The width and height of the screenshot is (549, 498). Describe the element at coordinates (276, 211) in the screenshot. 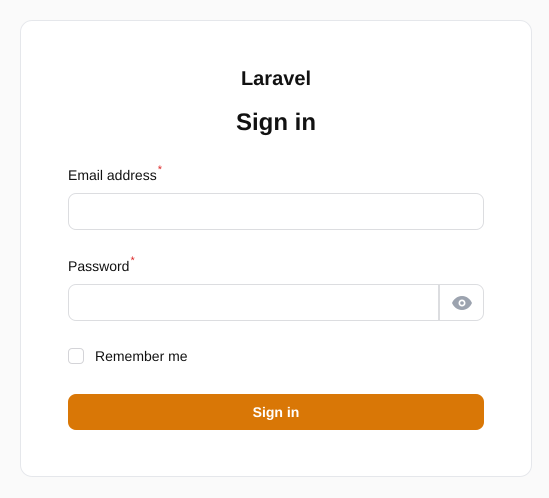

I see `email-field` at that location.